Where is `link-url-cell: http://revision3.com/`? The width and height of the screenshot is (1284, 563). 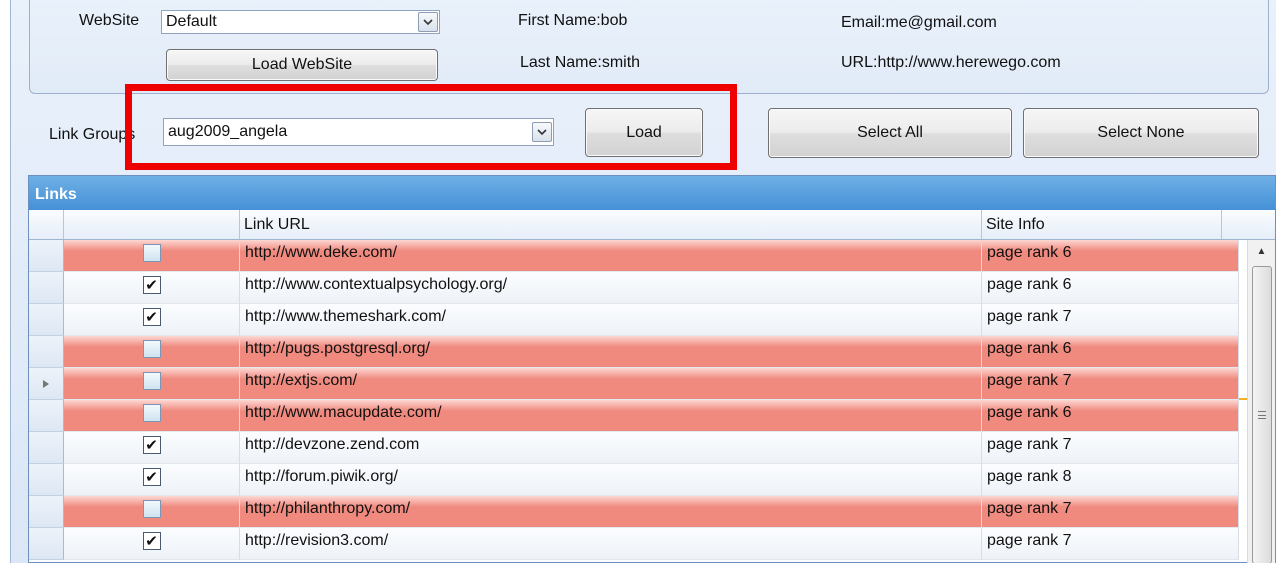 link-url-cell: http://revision3.com/ is located at coordinates (611, 544).